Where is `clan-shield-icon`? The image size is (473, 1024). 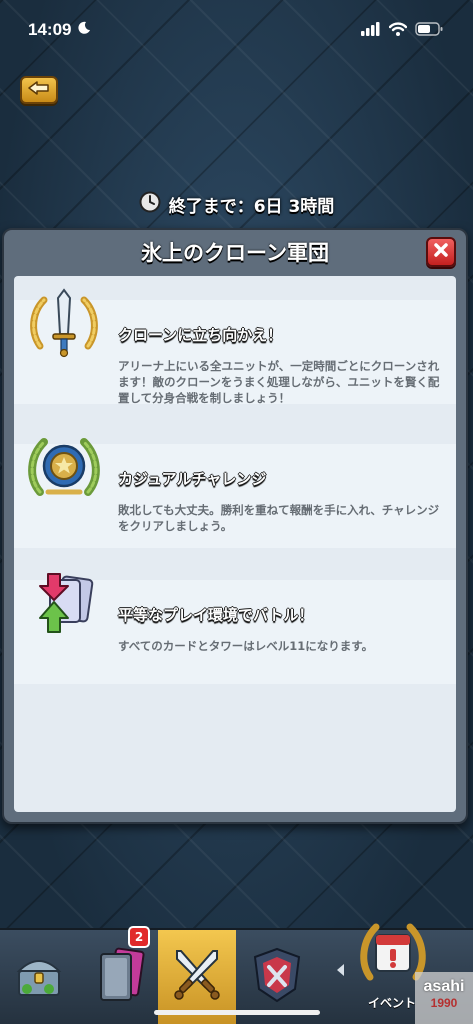
clan-shield-icon is located at coordinates (277, 977).